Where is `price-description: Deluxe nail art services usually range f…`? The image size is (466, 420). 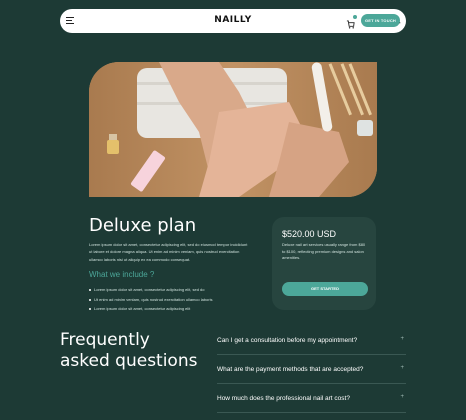 price-description: Deluxe nail art services usually range f… is located at coordinates (324, 251).